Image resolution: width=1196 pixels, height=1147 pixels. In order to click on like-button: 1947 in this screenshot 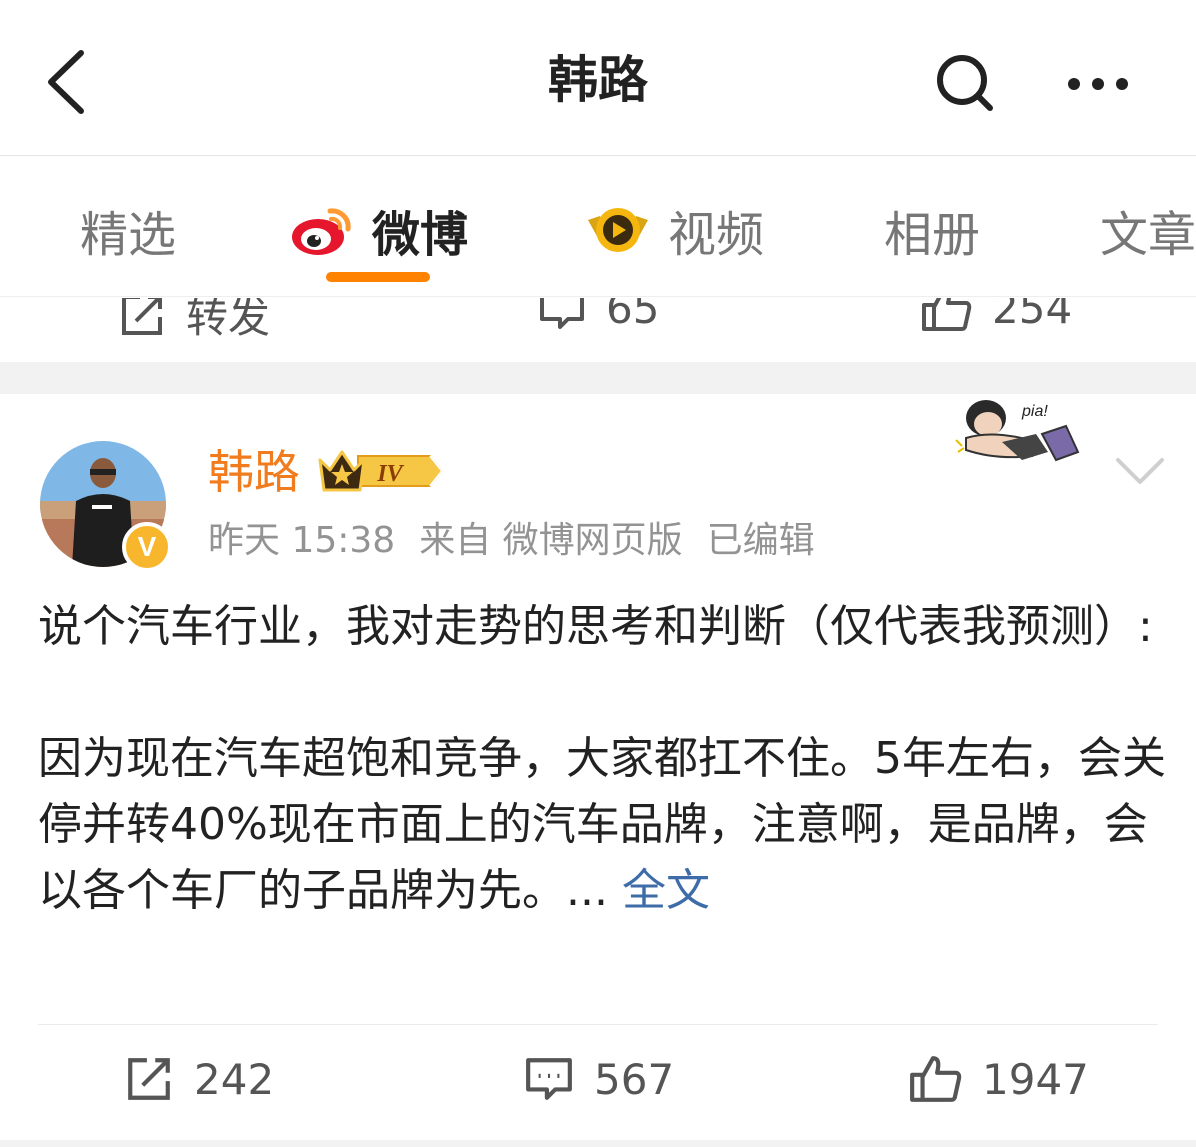, I will do `click(998, 1079)`.